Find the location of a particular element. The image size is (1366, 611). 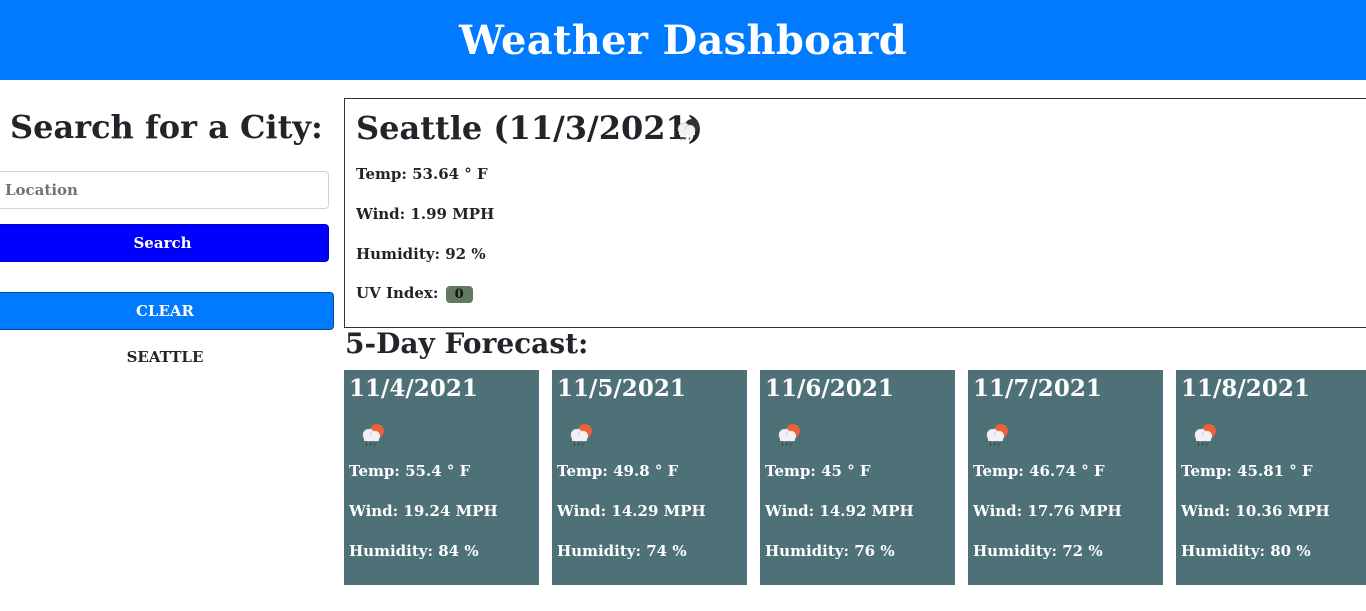

forecast-wind: Wind: 10.36 MPH is located at coordinates (1255, 511).